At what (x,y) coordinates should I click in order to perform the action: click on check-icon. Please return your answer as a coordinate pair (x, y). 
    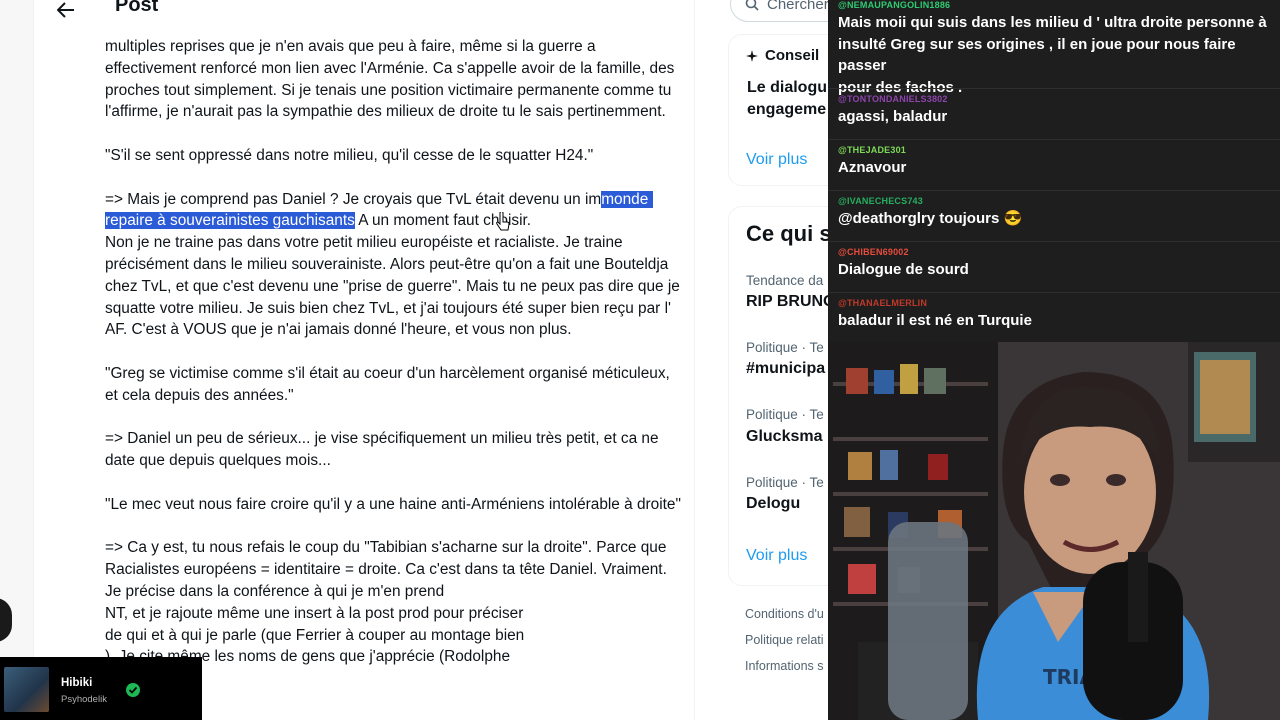
    Looking at the image, I should click on (133, 690).